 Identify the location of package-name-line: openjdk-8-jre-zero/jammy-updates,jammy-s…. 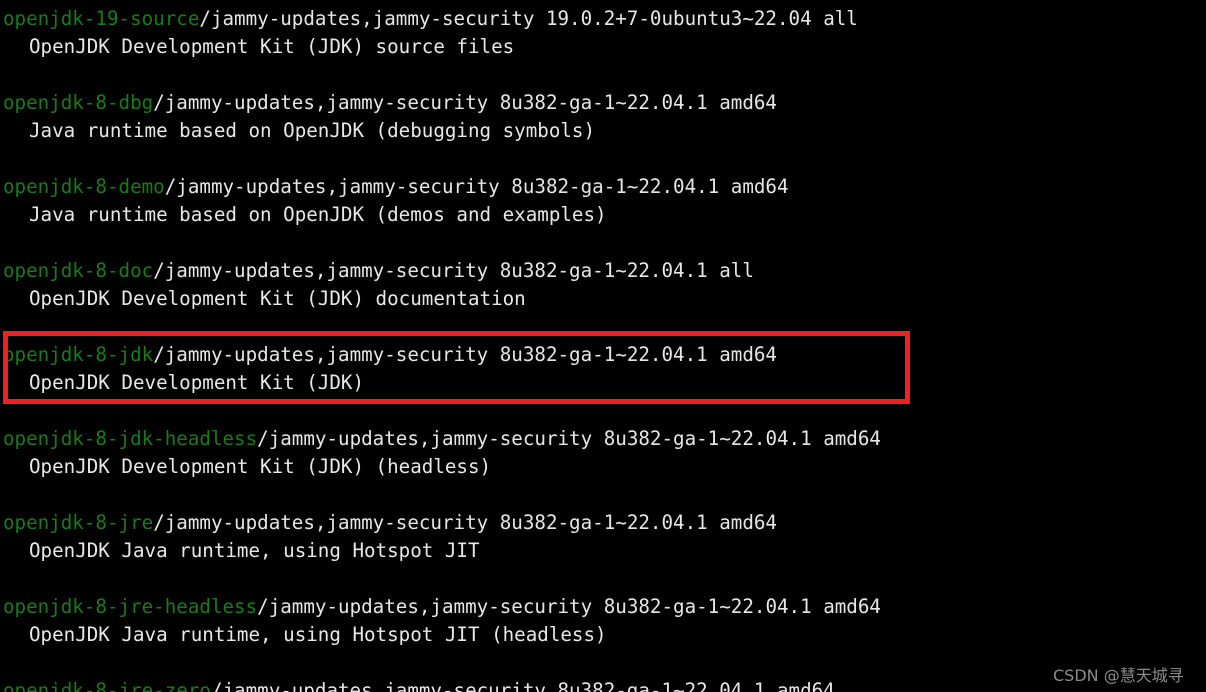
(442, 684).